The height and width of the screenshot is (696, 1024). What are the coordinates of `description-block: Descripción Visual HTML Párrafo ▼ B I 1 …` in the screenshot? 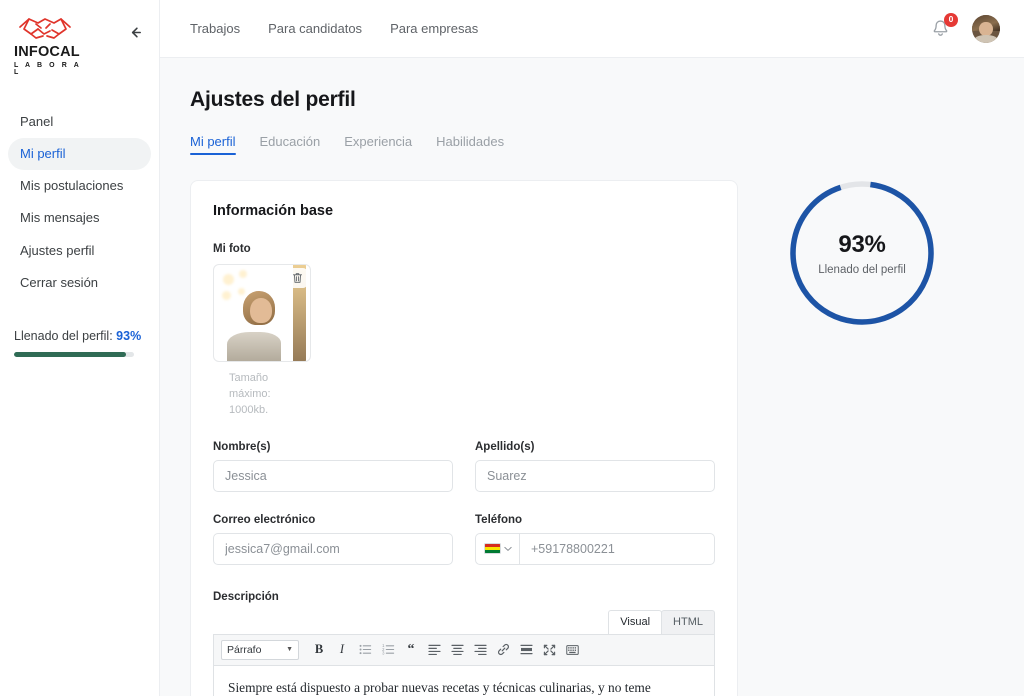 It's located at (464, 643).